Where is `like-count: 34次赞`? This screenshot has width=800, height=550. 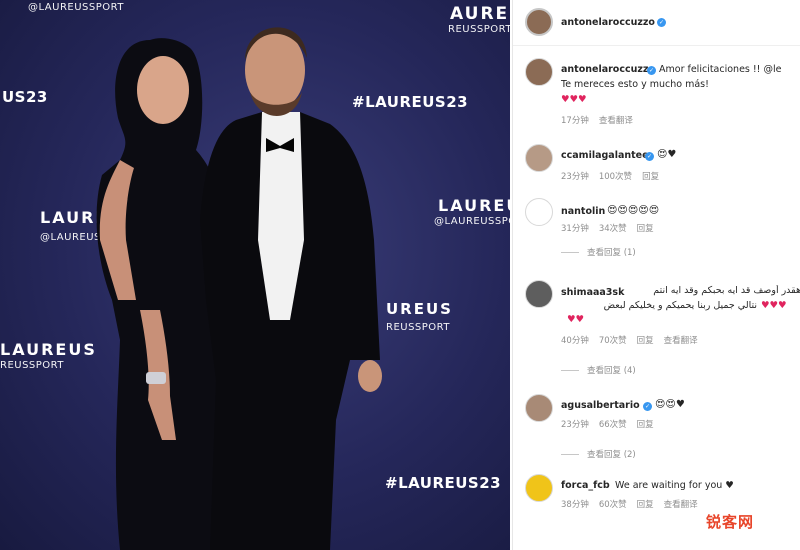
like-count: 34次赞 is located at coordinates (613, 229).